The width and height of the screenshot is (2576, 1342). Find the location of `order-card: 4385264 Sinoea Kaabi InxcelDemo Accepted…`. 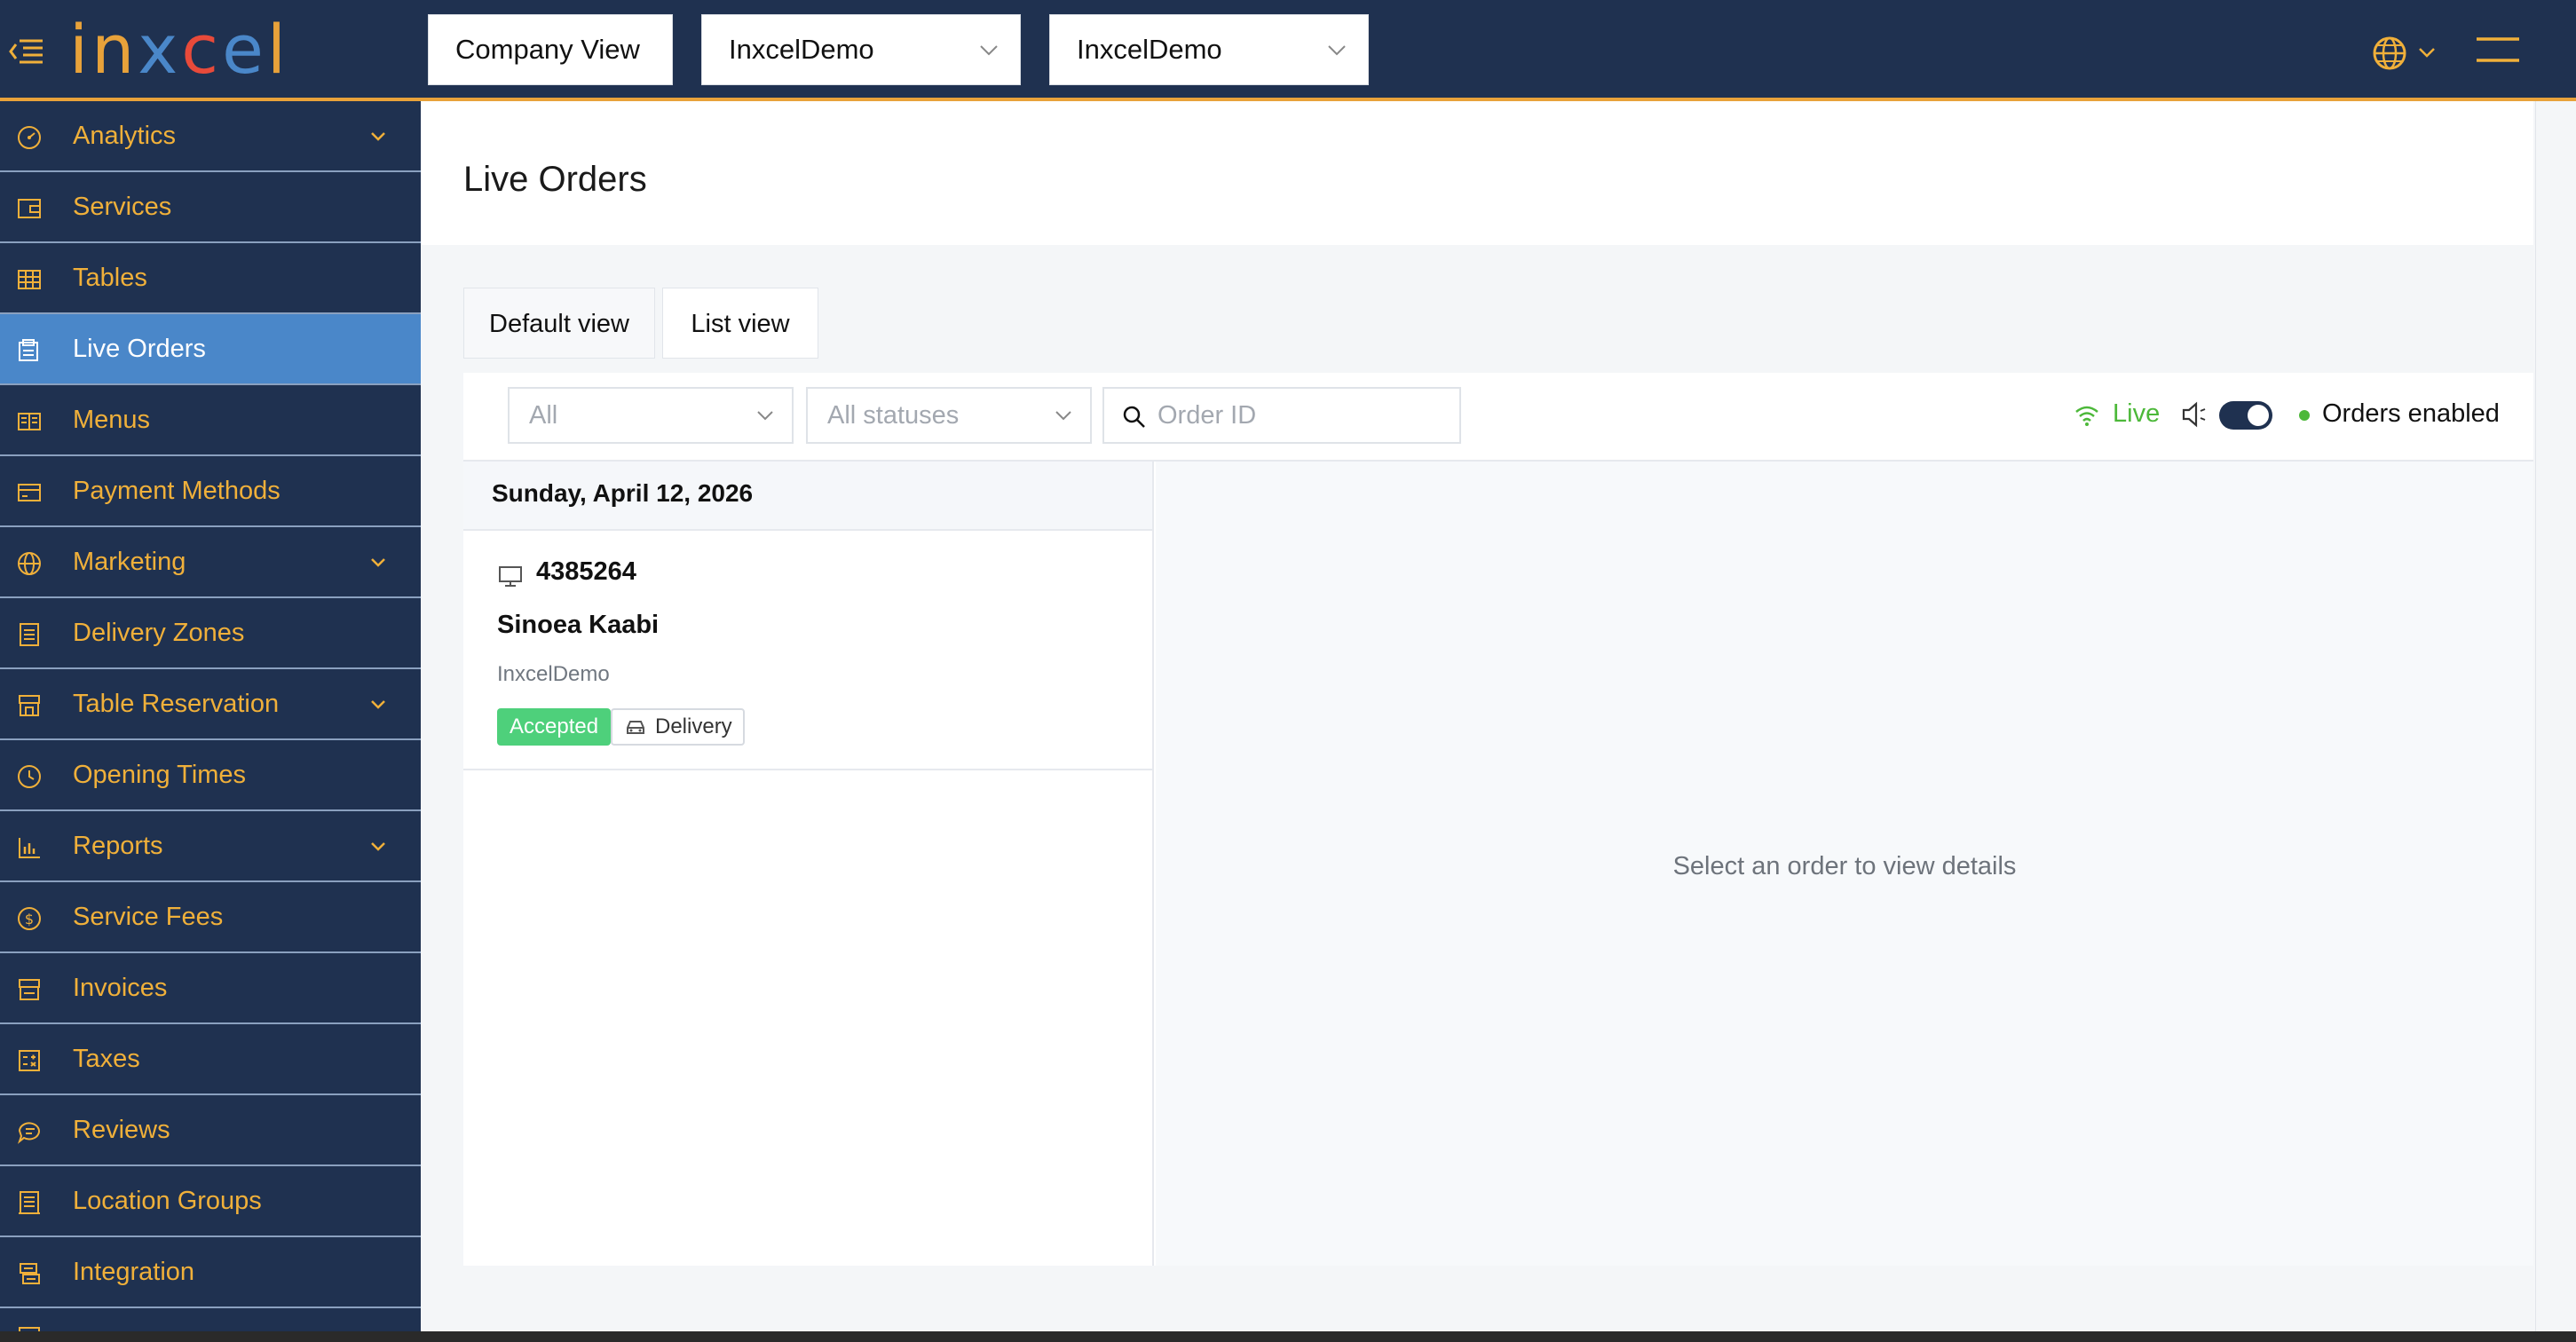

order-card: 4385264 Sinoea Kaabi InxcelDemo Accepted… is located at coordinates (807, 650).